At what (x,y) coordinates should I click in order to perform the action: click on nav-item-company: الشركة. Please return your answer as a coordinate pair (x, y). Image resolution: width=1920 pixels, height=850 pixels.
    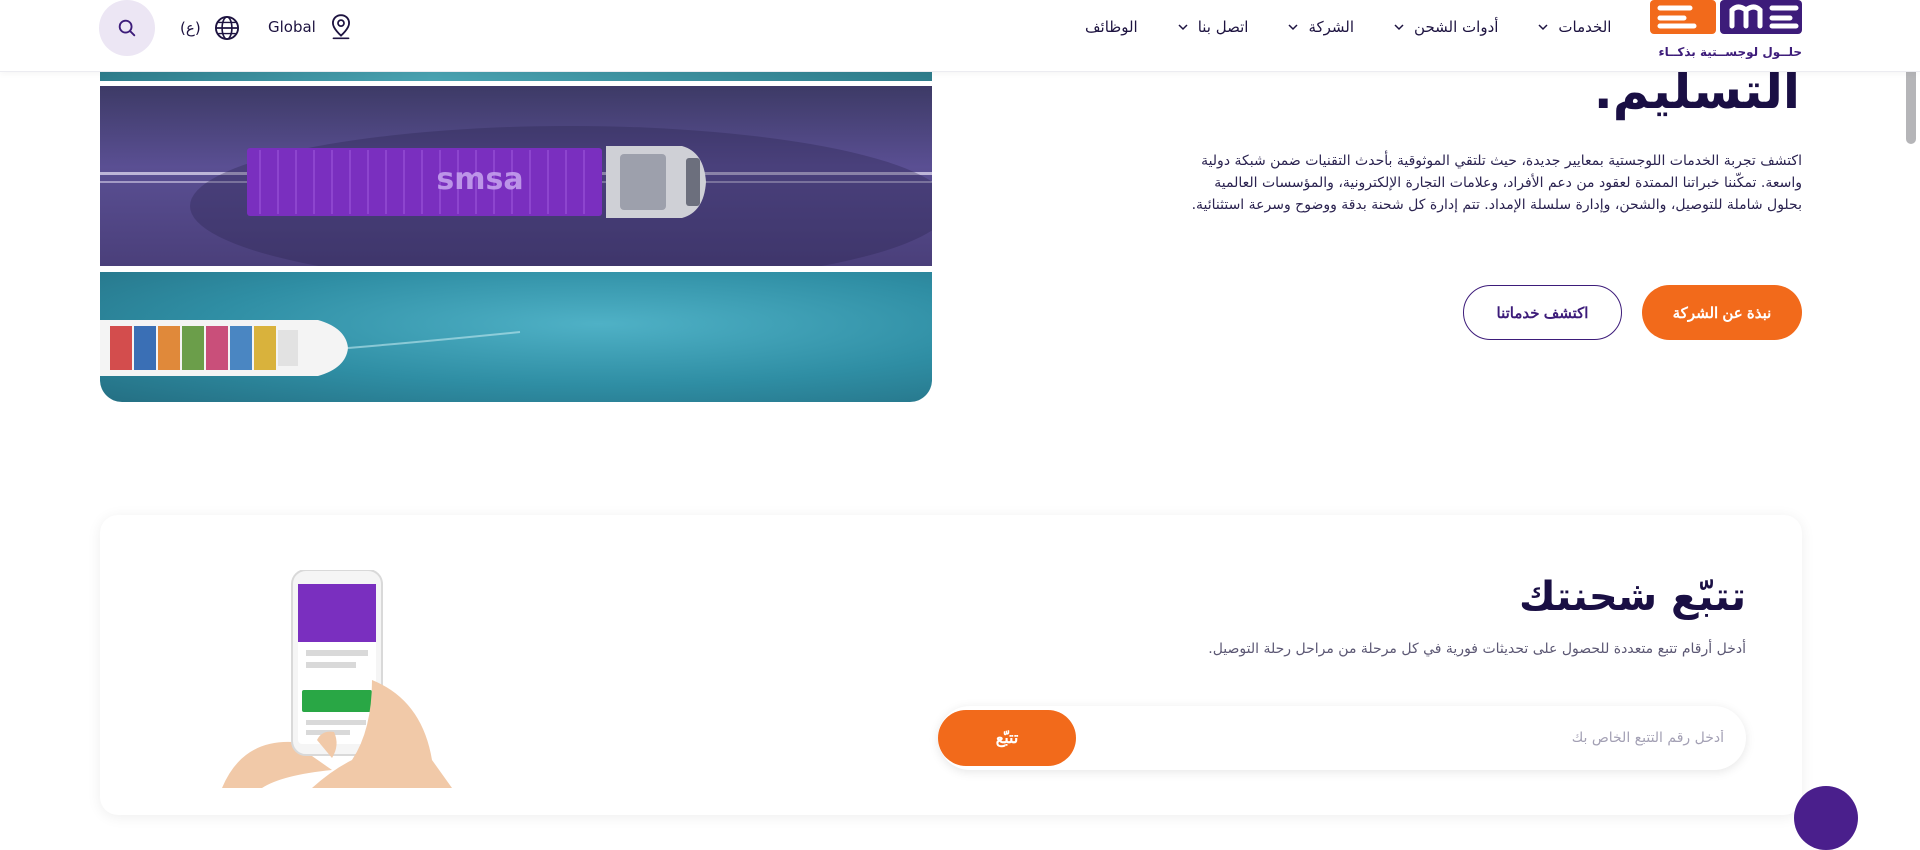
    Looking at the image, I should click on (1320, 27).